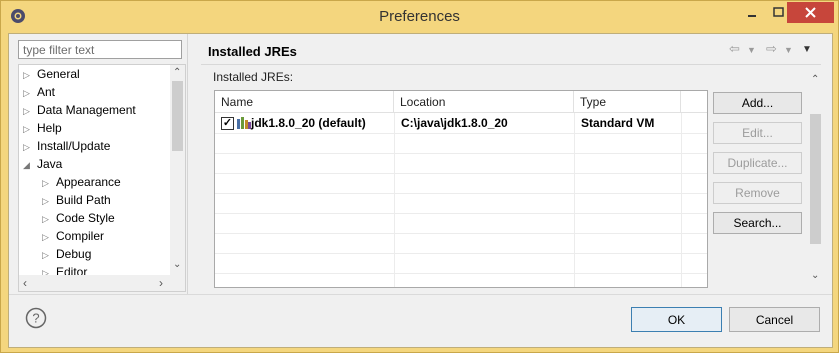 The height and width of the screenshot is (353, 839). What do you see at coordinates (771, 49) in the screenshot?
I see `forward-arrow-icon: ⇨` at bounding box center [771, 49].